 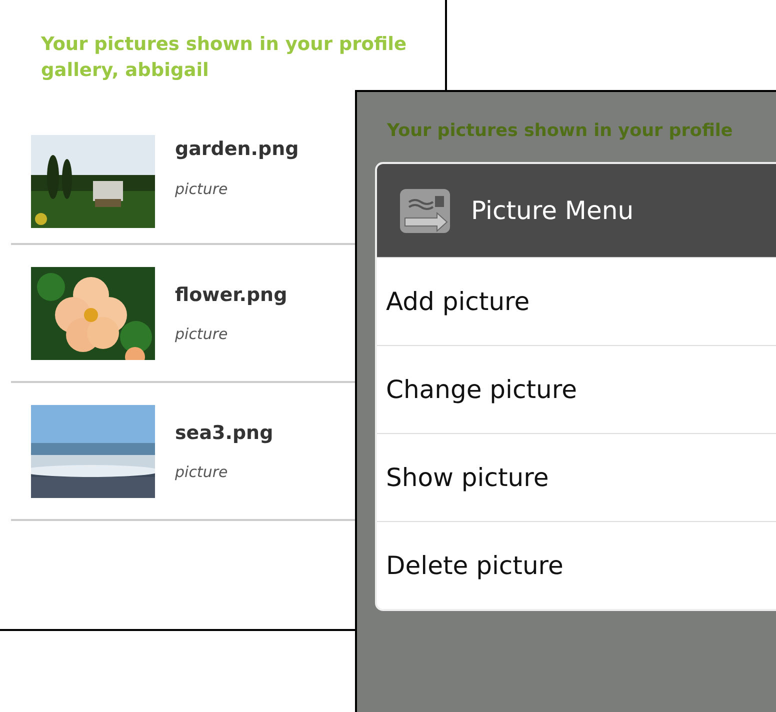 What do you see at coordinates (224, 58) in the screenshot?
I see `profile-heading: Your pictures shown in your profile gallery, abbigail` at bounding box center [224, 58].